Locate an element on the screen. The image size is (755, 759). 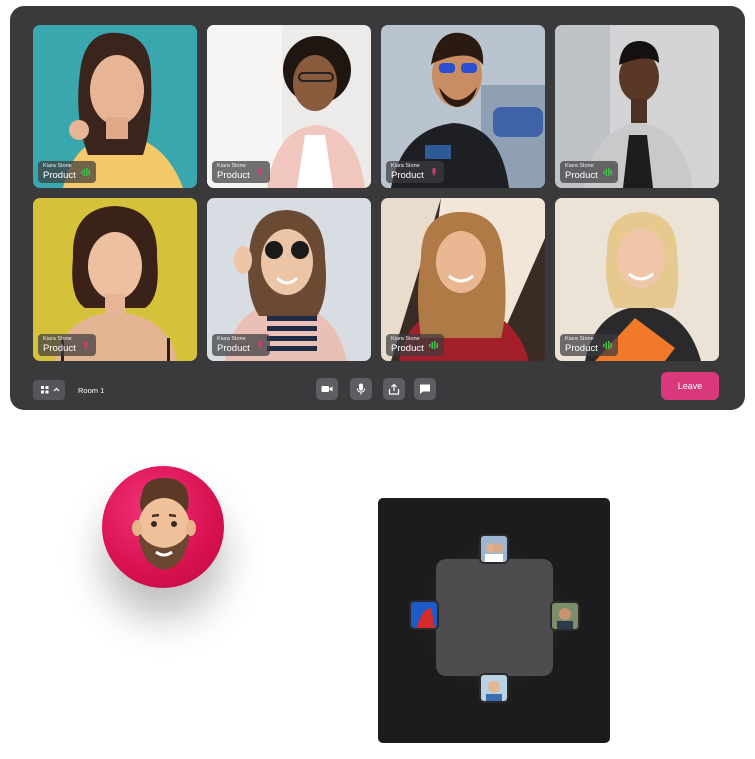
camera-button is located at coordinates (327, 389).